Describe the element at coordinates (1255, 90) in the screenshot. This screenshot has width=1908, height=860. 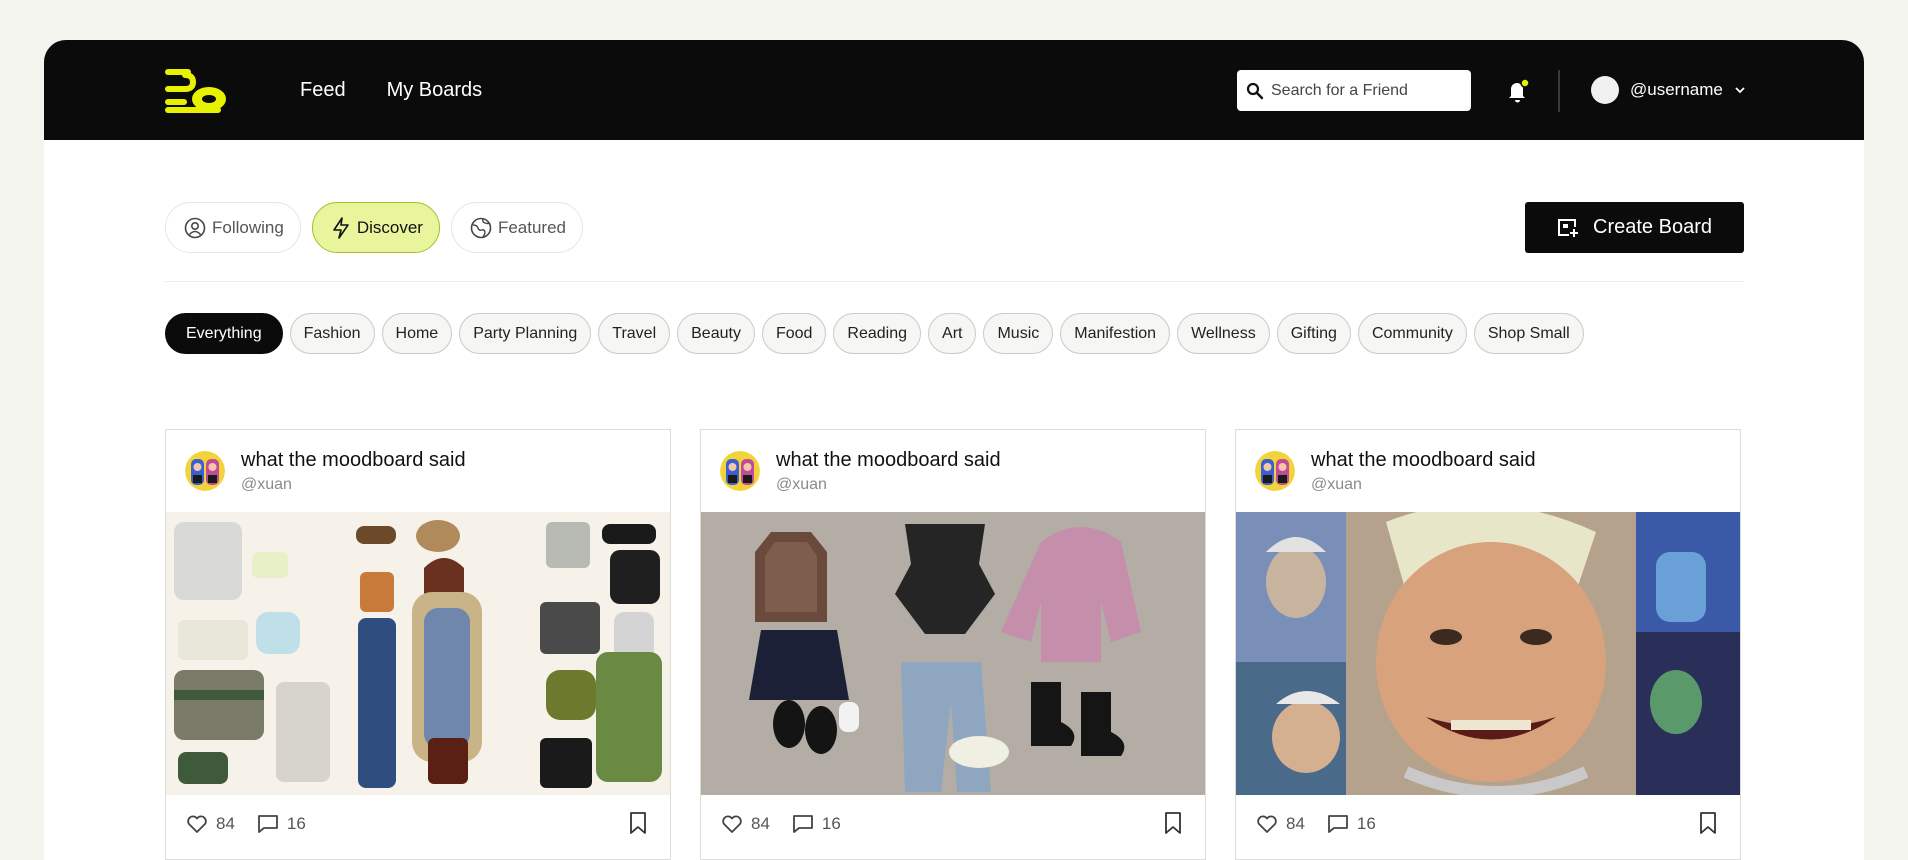
I see `search-icon` at that location.